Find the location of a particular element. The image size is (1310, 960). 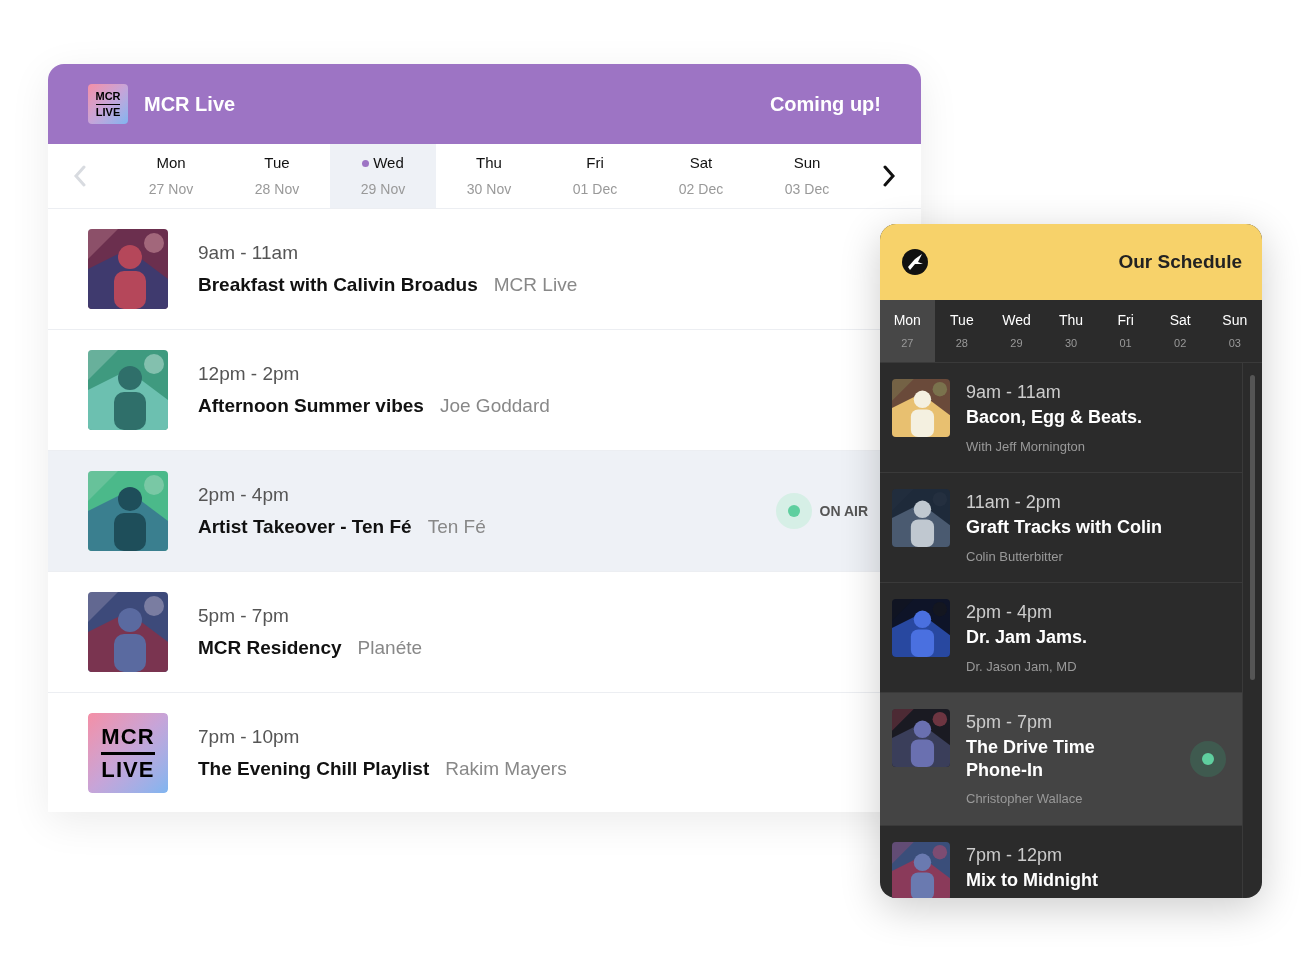

show-row: 9am - 11am Bacon, Egg & Beats. With Jeff Mornington is located at coordinates (1061, 418).